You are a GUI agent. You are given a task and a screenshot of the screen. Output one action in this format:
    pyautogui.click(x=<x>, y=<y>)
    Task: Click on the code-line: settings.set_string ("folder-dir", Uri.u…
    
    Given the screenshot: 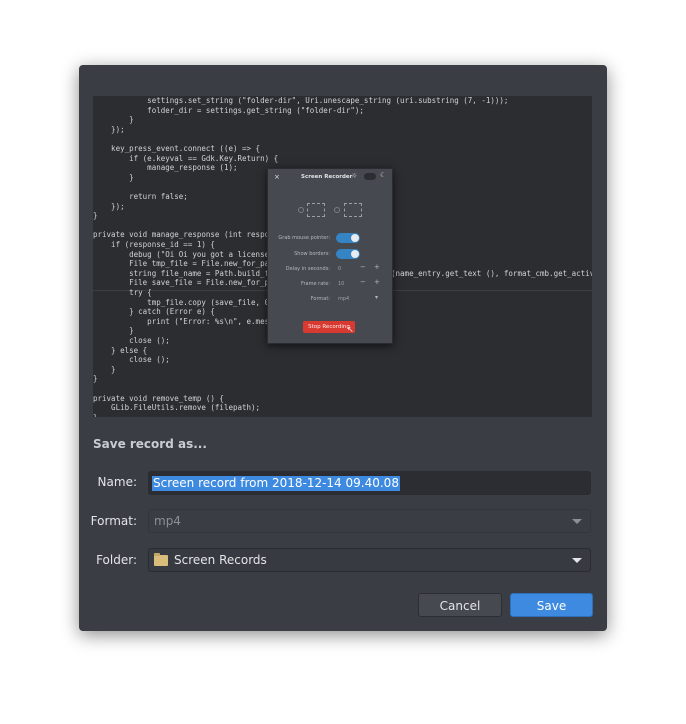 What is the action you would take?
    pyautogui.click(x=301, y=100)
    